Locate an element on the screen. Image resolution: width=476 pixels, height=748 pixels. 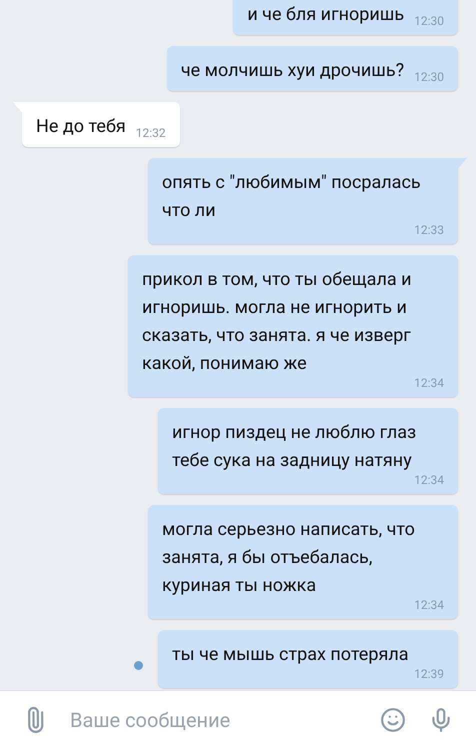
message-composer: Ваше сообщение is located at coordinates (238, 719).